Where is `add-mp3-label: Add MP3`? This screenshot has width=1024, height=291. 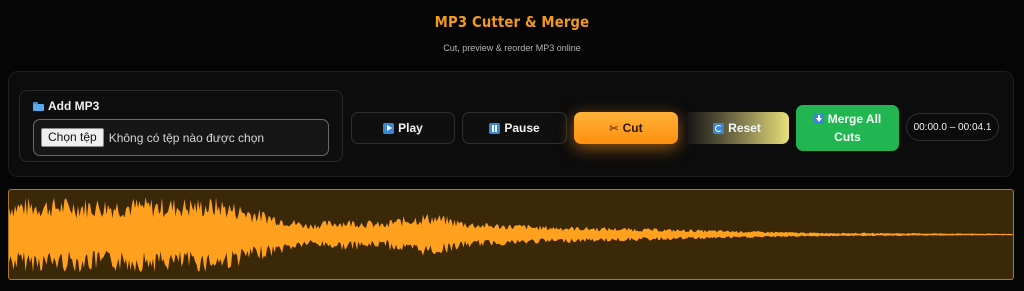 add-mp3-label: Add MP3 is located at coordinates (74, 106).